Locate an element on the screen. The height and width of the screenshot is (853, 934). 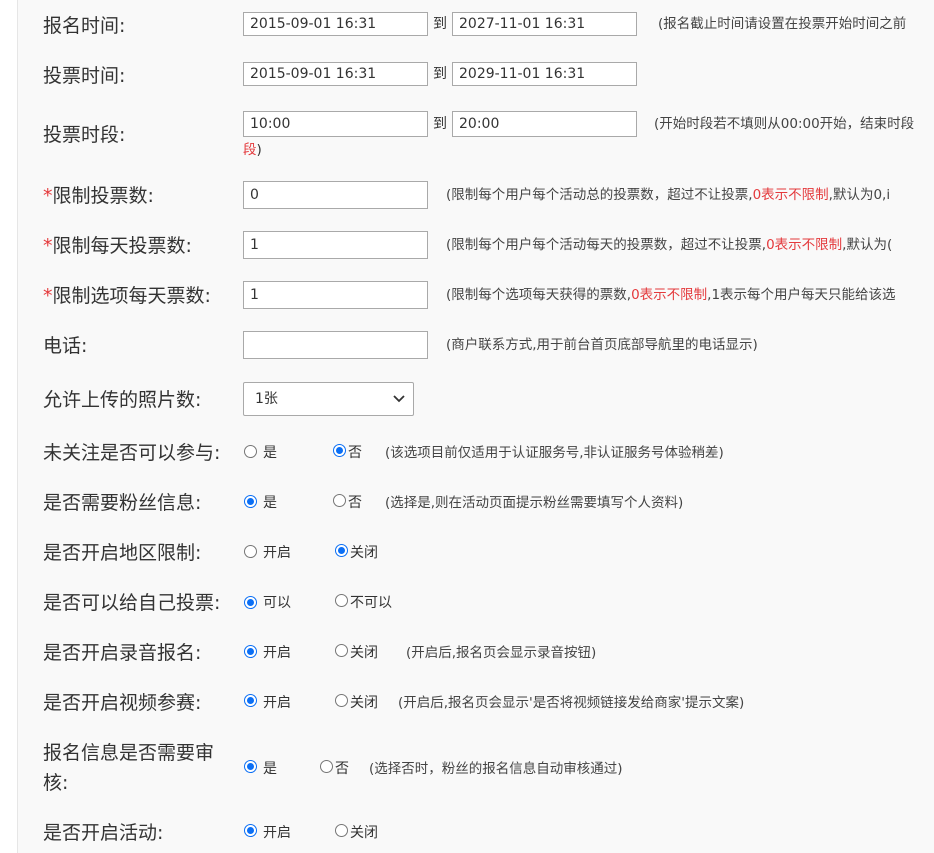
vote-period-hint: (开始时段若不填则从00:00开始，结束时段 is located at coordinates (784, 124).